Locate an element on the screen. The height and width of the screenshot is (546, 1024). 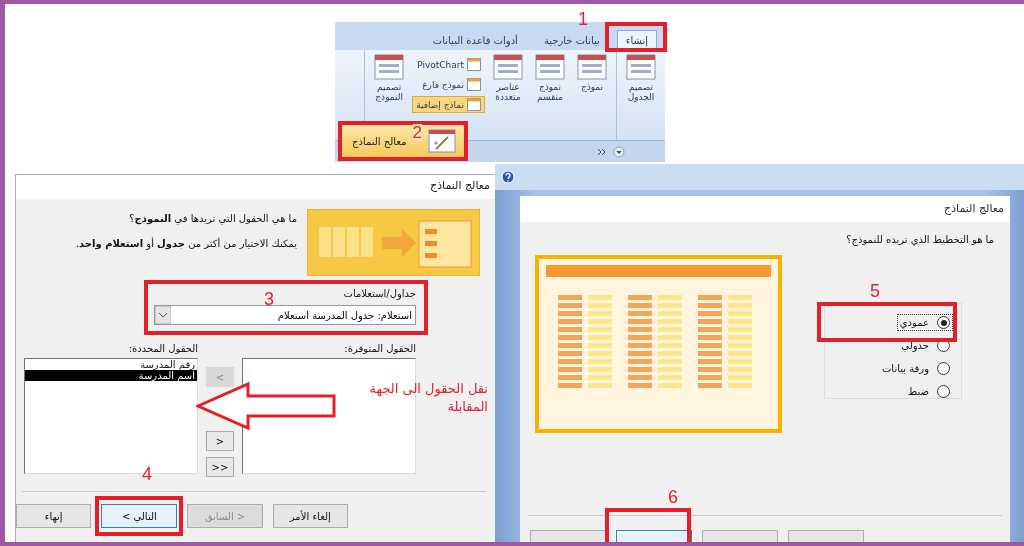
form-design-icon is located at coordinates (389, 67).